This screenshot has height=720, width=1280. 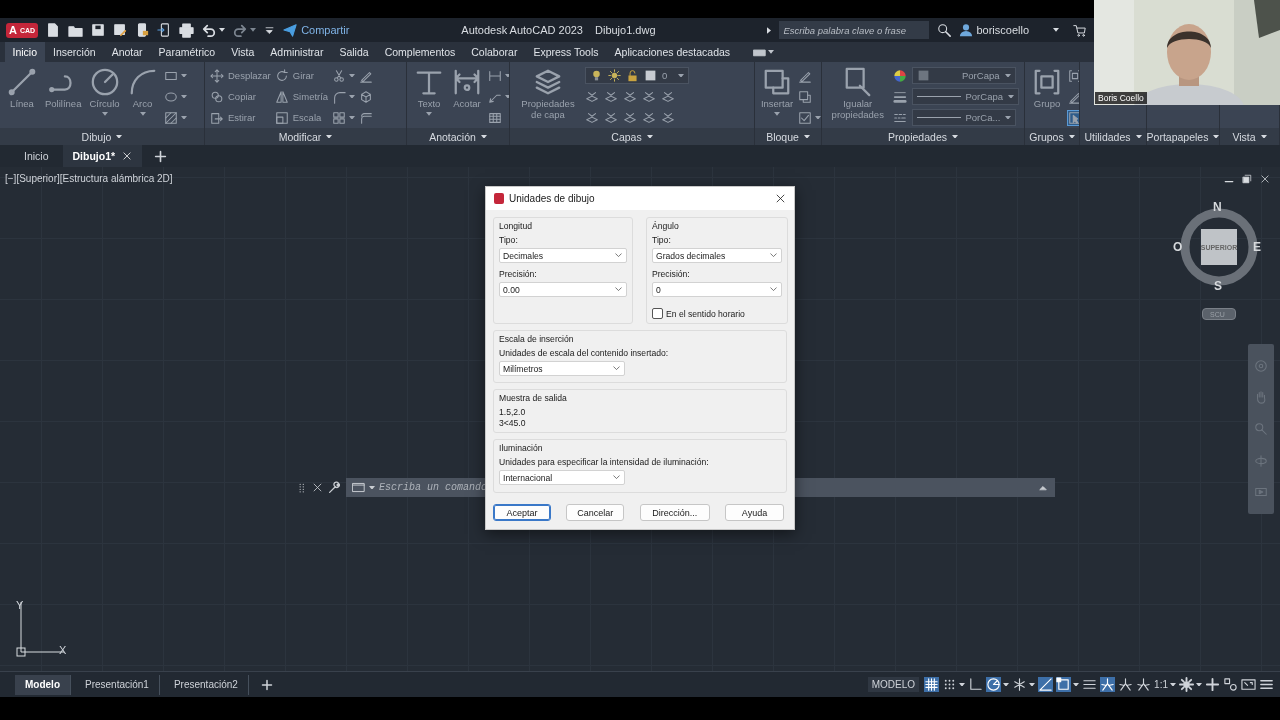 I want to click on logo-letter: A, so click(x=13, y=30).